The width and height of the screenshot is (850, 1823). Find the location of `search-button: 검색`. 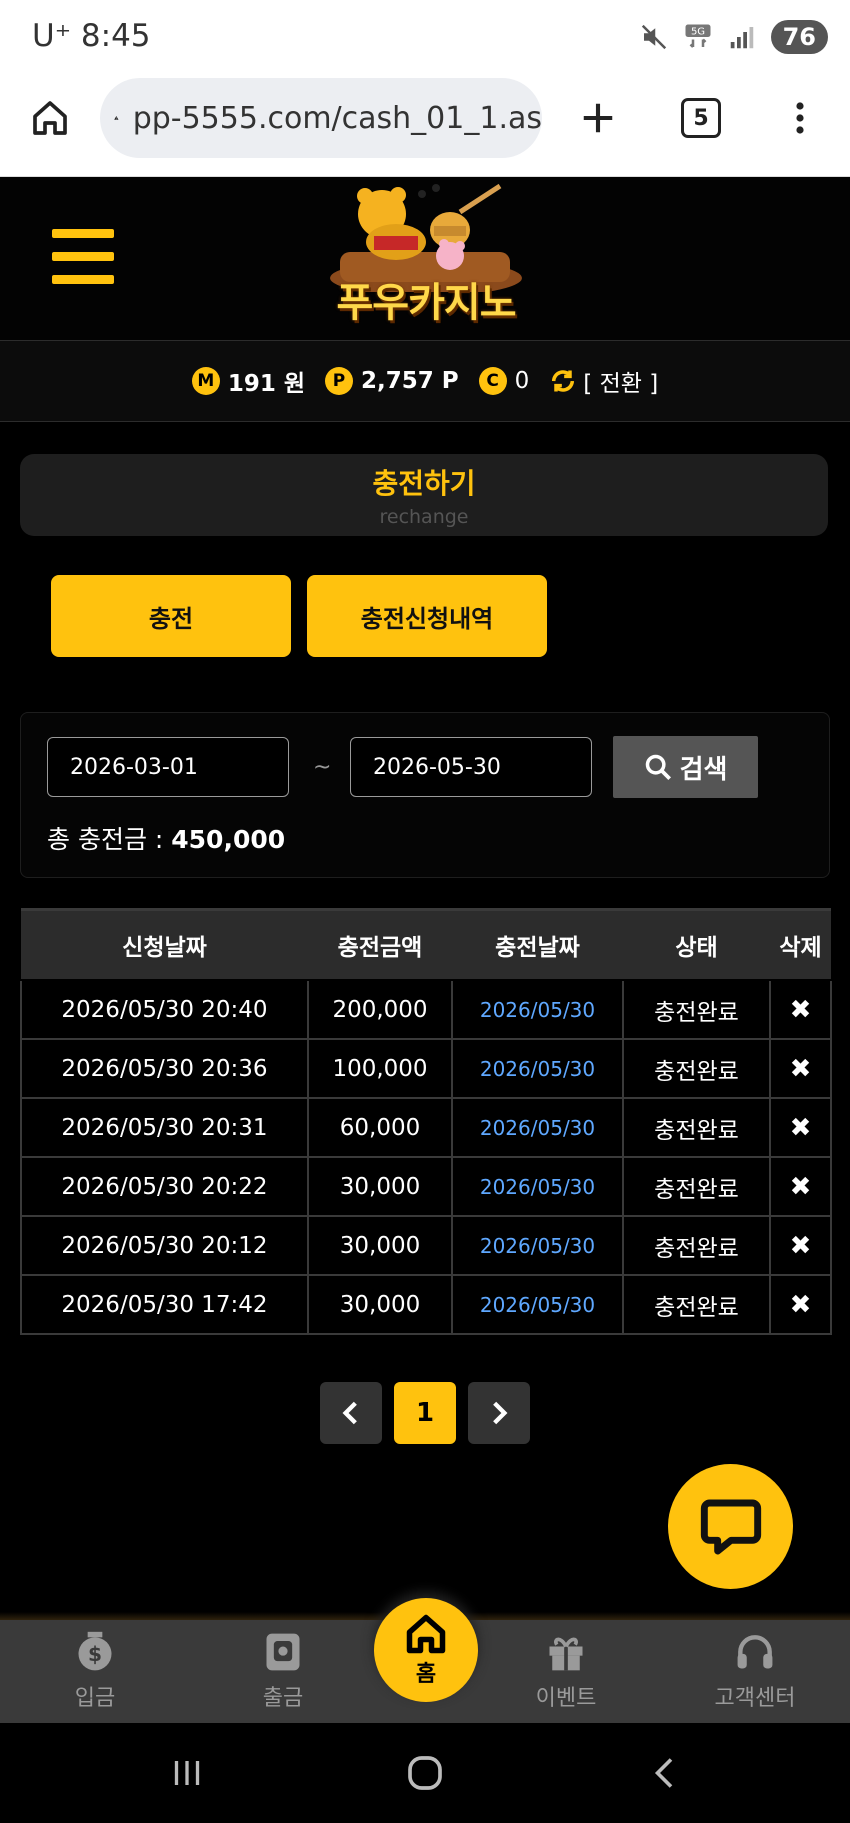

search-button: 검색 is located at coordinates (685, 767).